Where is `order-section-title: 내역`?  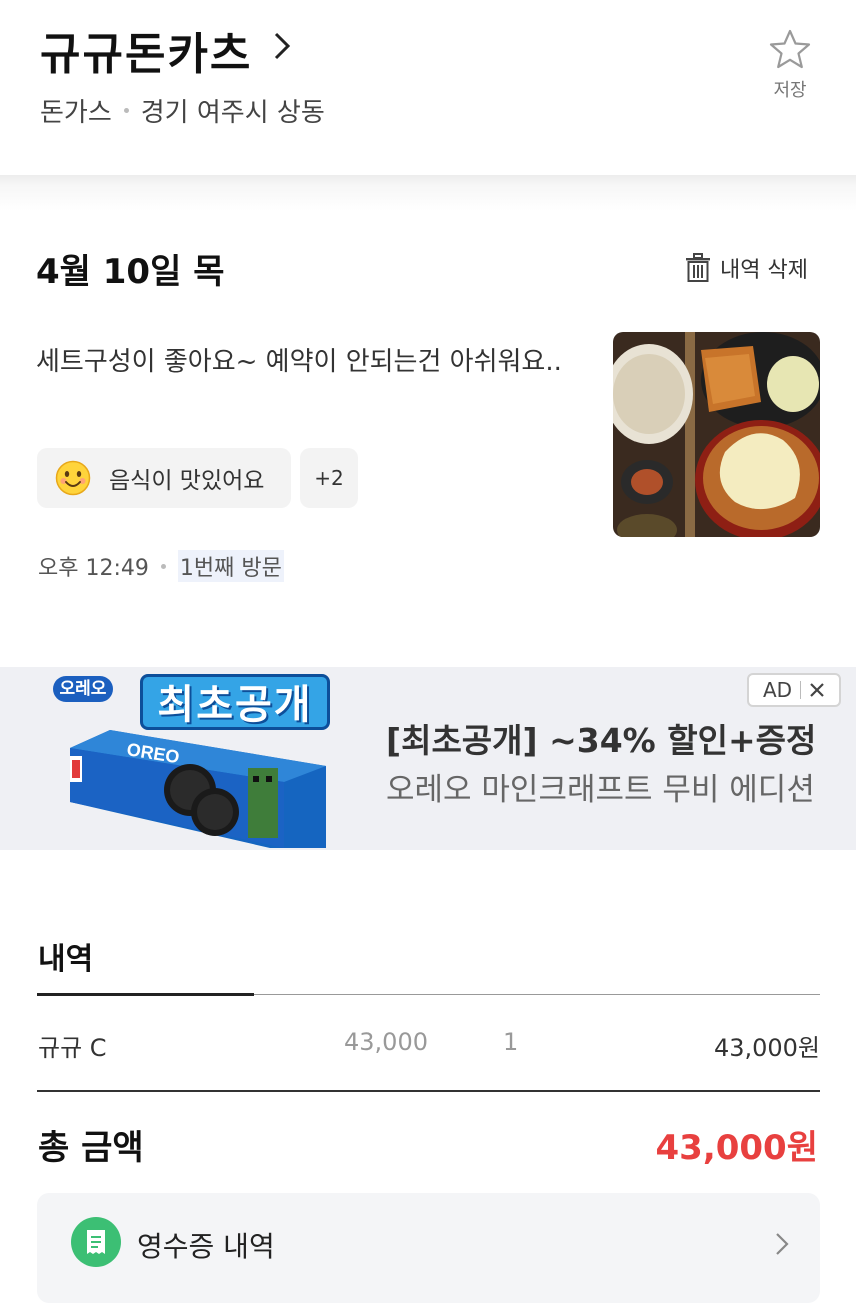
order-section-title: 내역 is located at coordinates (66, 959).